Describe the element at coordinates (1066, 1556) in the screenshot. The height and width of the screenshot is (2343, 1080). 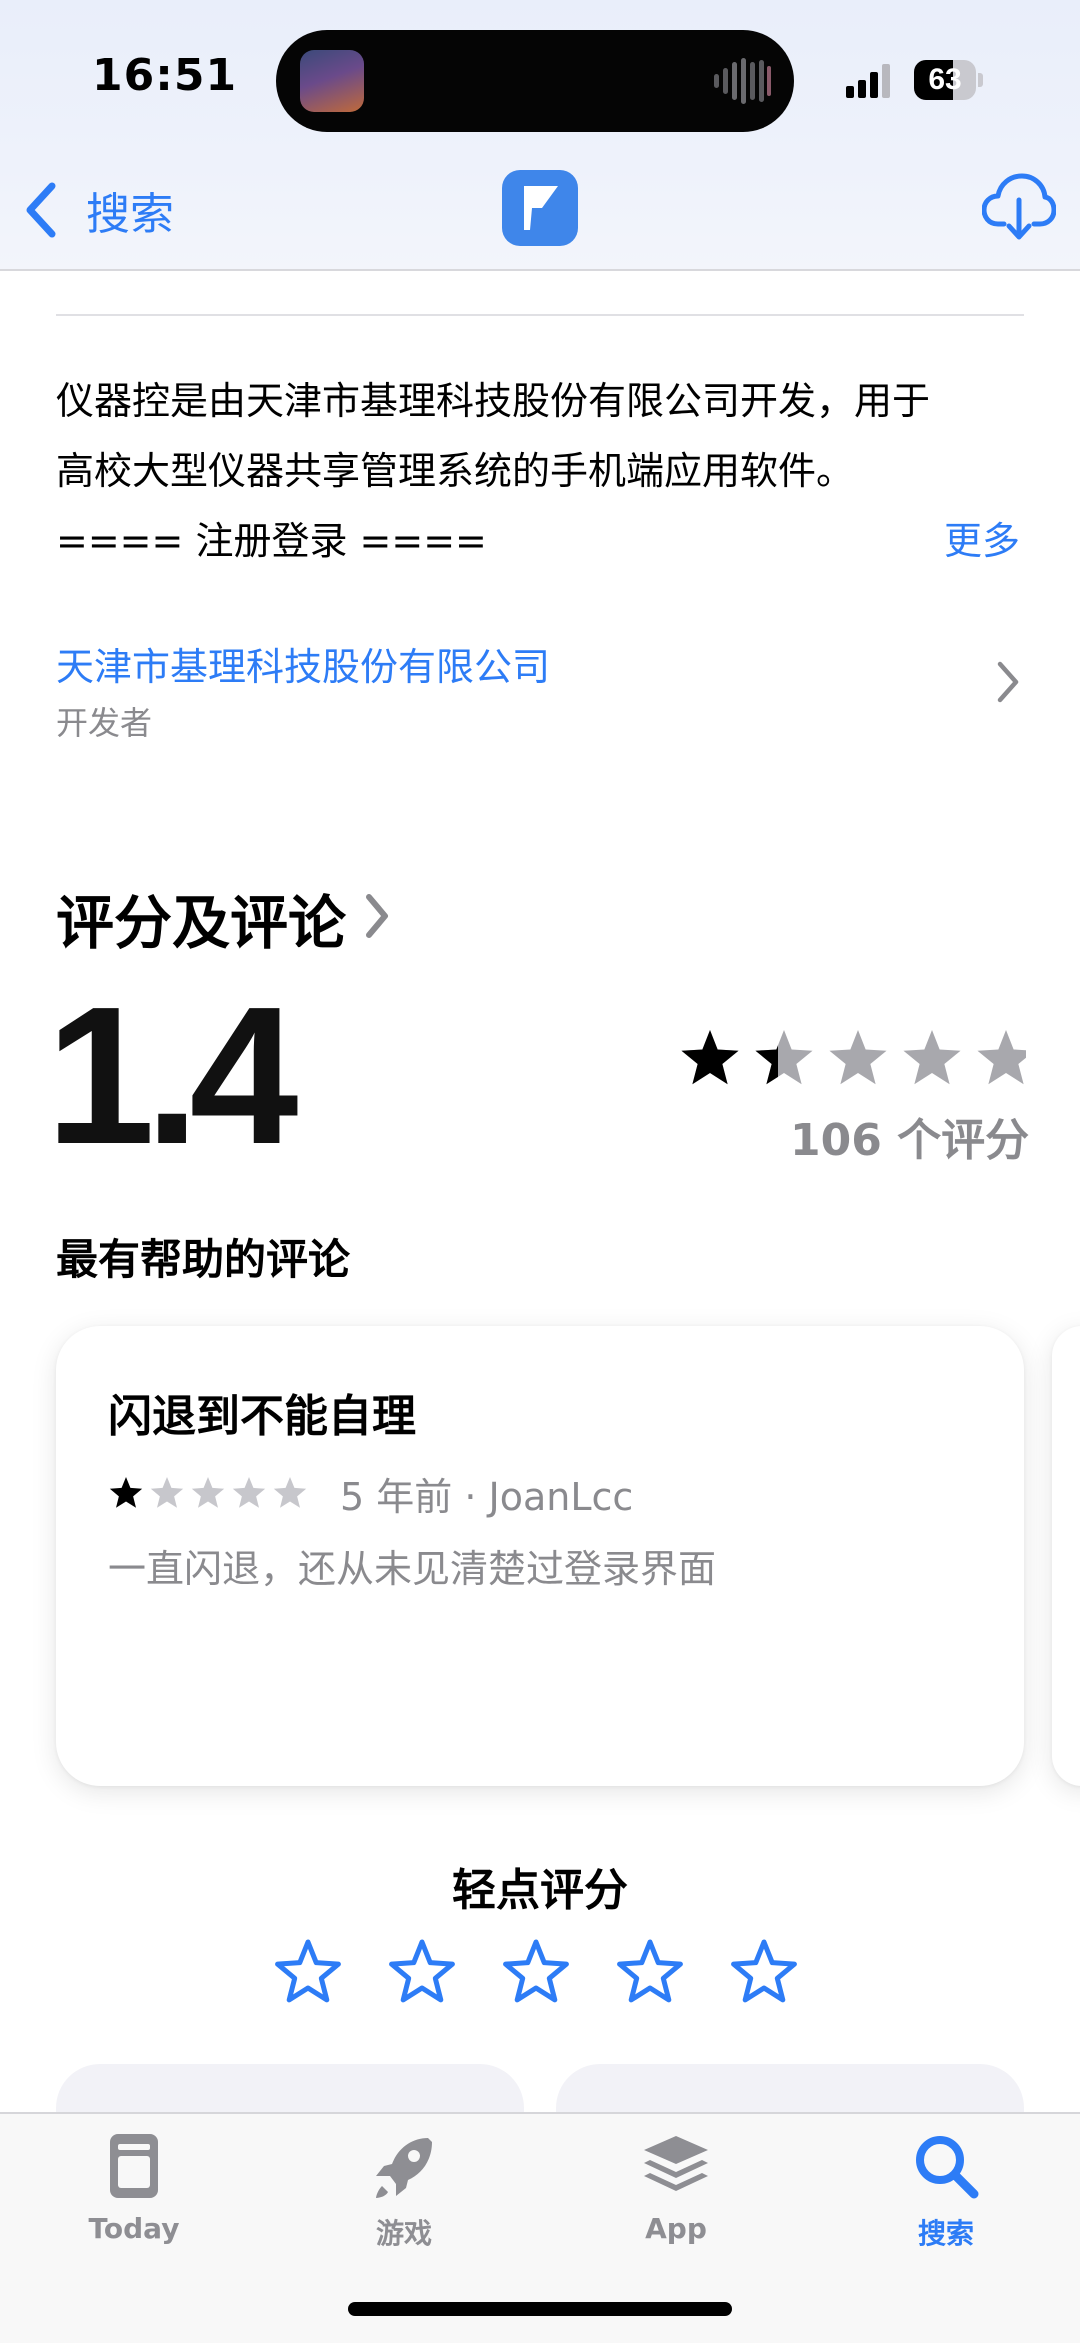
I see `review-card-next` at that location.